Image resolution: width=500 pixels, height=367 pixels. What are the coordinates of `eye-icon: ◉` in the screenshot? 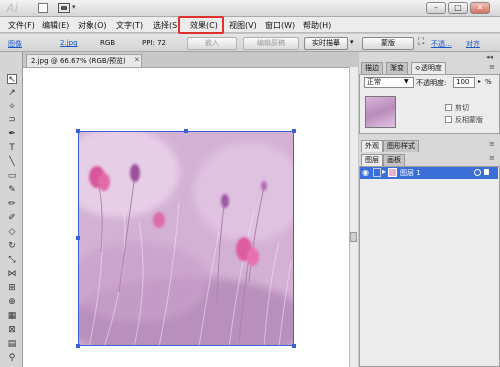 It's located at (365, 172).